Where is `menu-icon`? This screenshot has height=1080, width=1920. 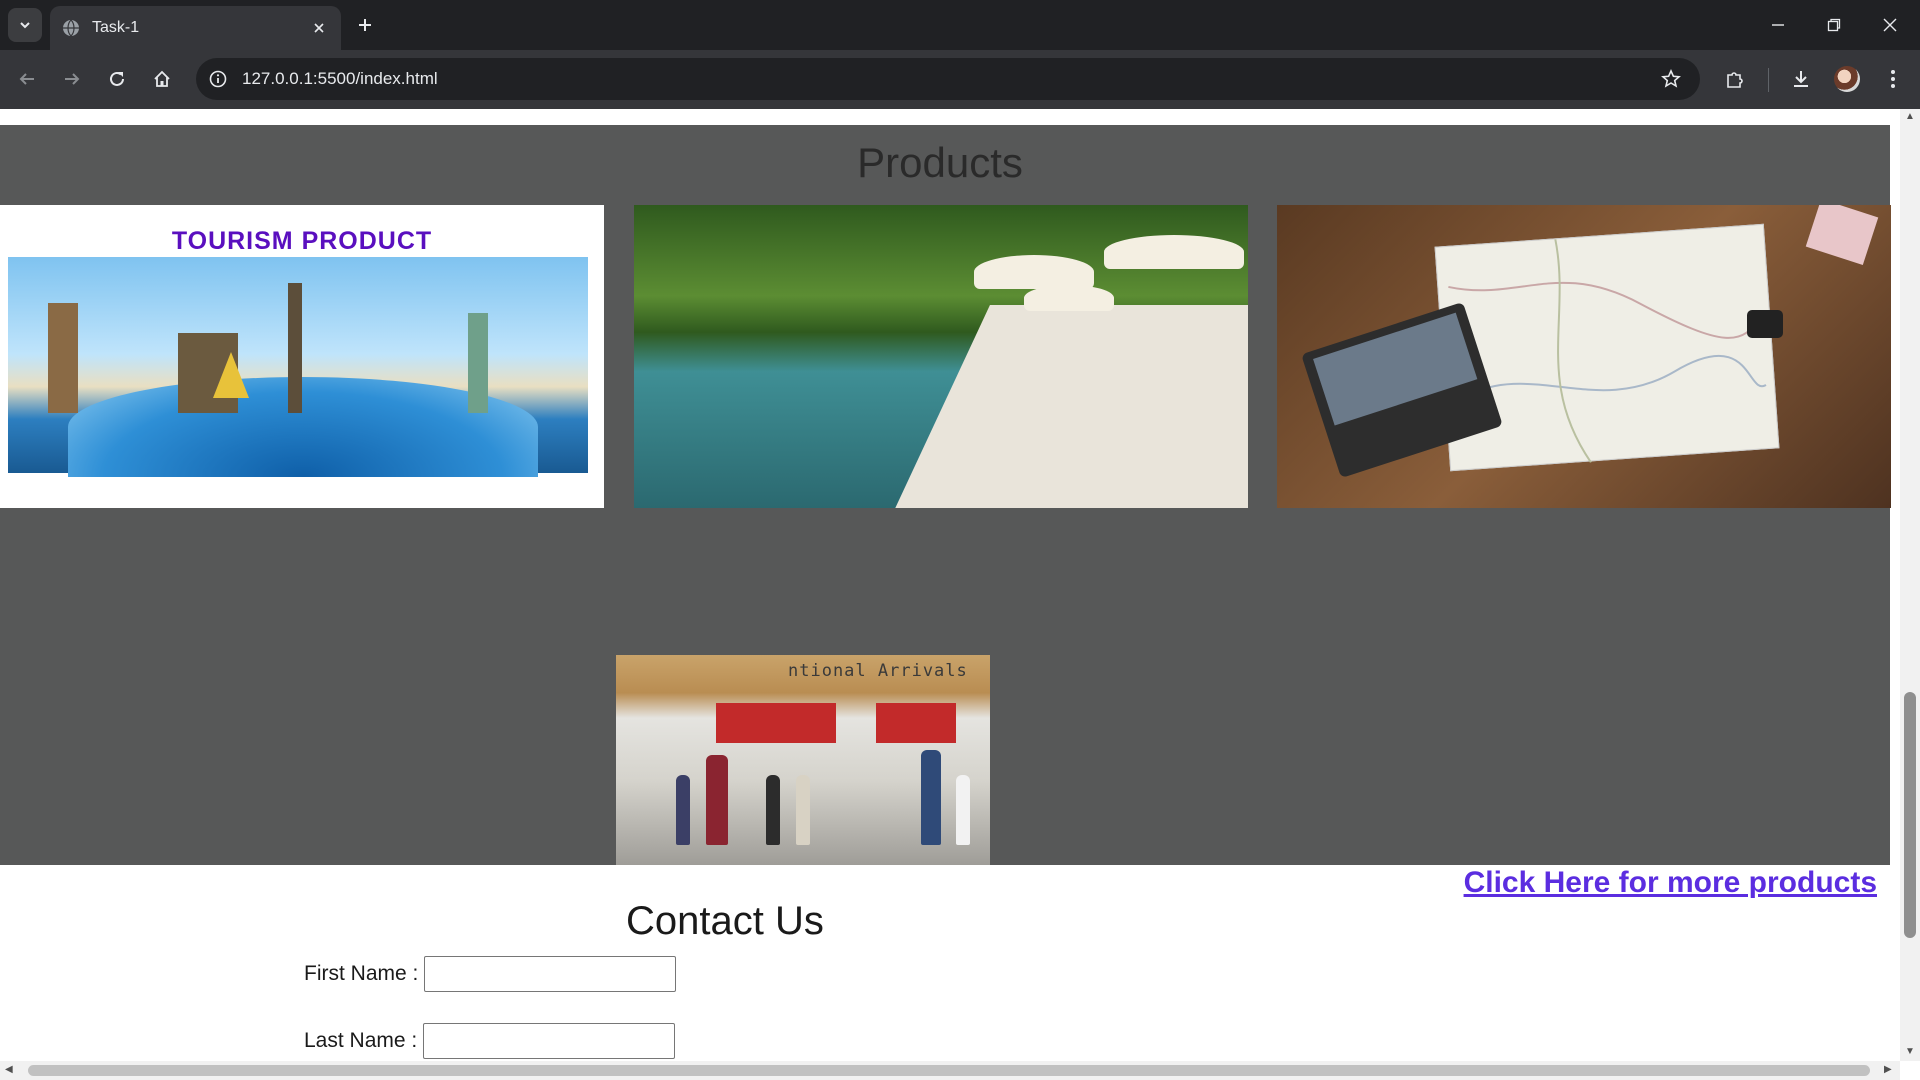
menu-icon is located at coordinates (1893, 79).